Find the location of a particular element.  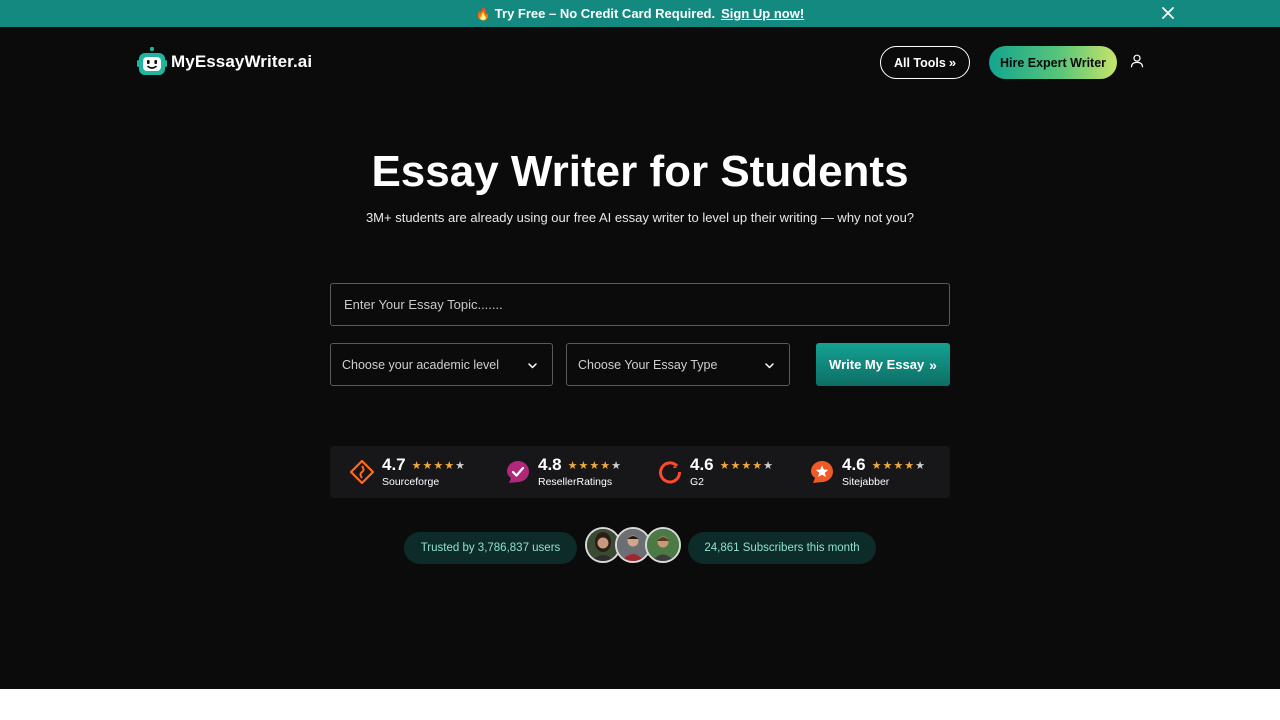

sitejabber-icon is located at coordinates (822, 472).